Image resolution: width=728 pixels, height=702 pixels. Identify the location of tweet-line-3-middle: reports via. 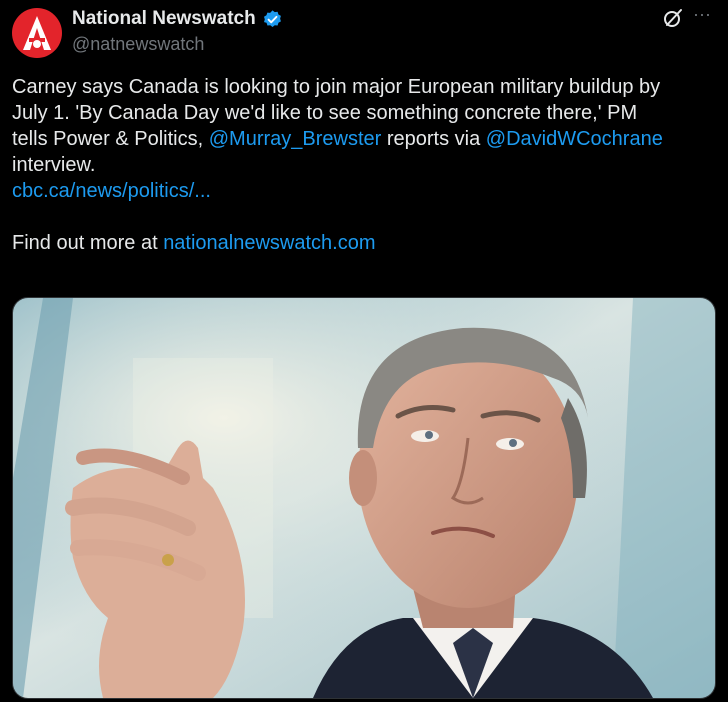
(433, 139).